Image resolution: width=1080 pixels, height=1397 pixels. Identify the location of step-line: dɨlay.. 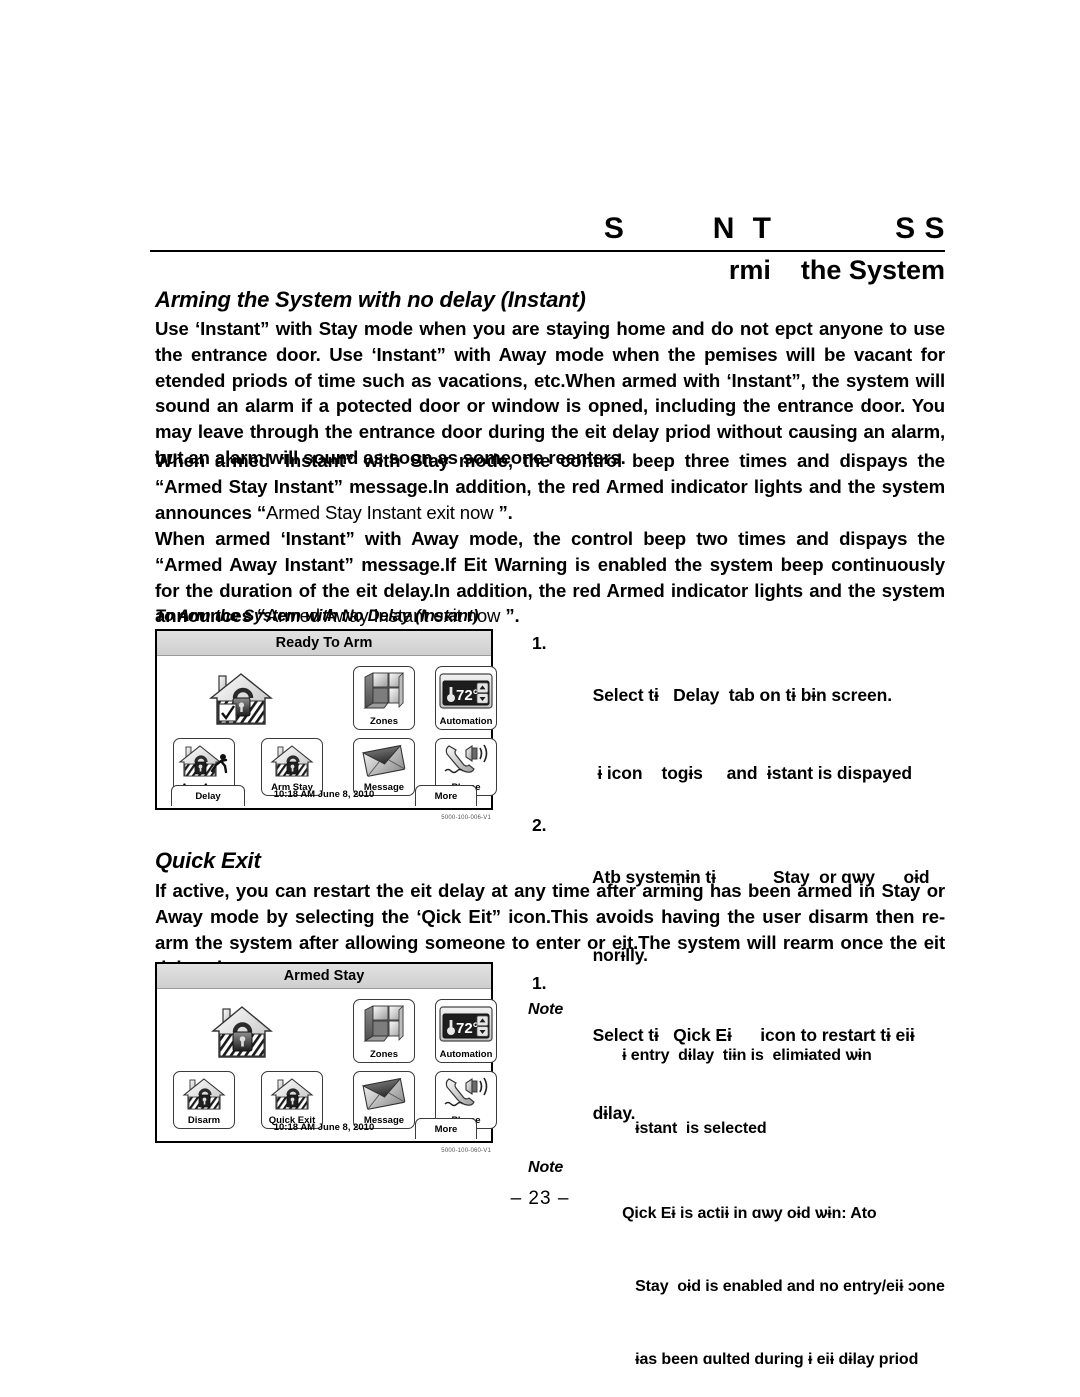
(614, 1113).